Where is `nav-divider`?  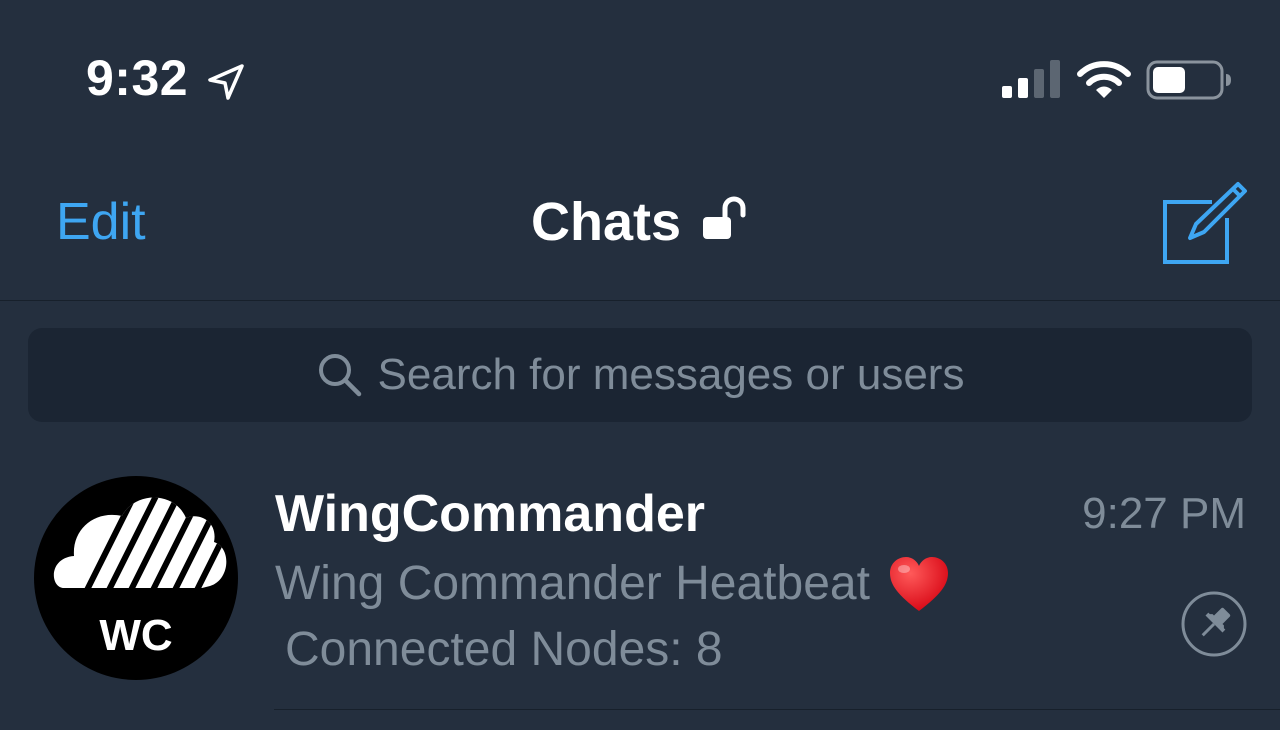
nav-divider is located at coordinates (640, 300).